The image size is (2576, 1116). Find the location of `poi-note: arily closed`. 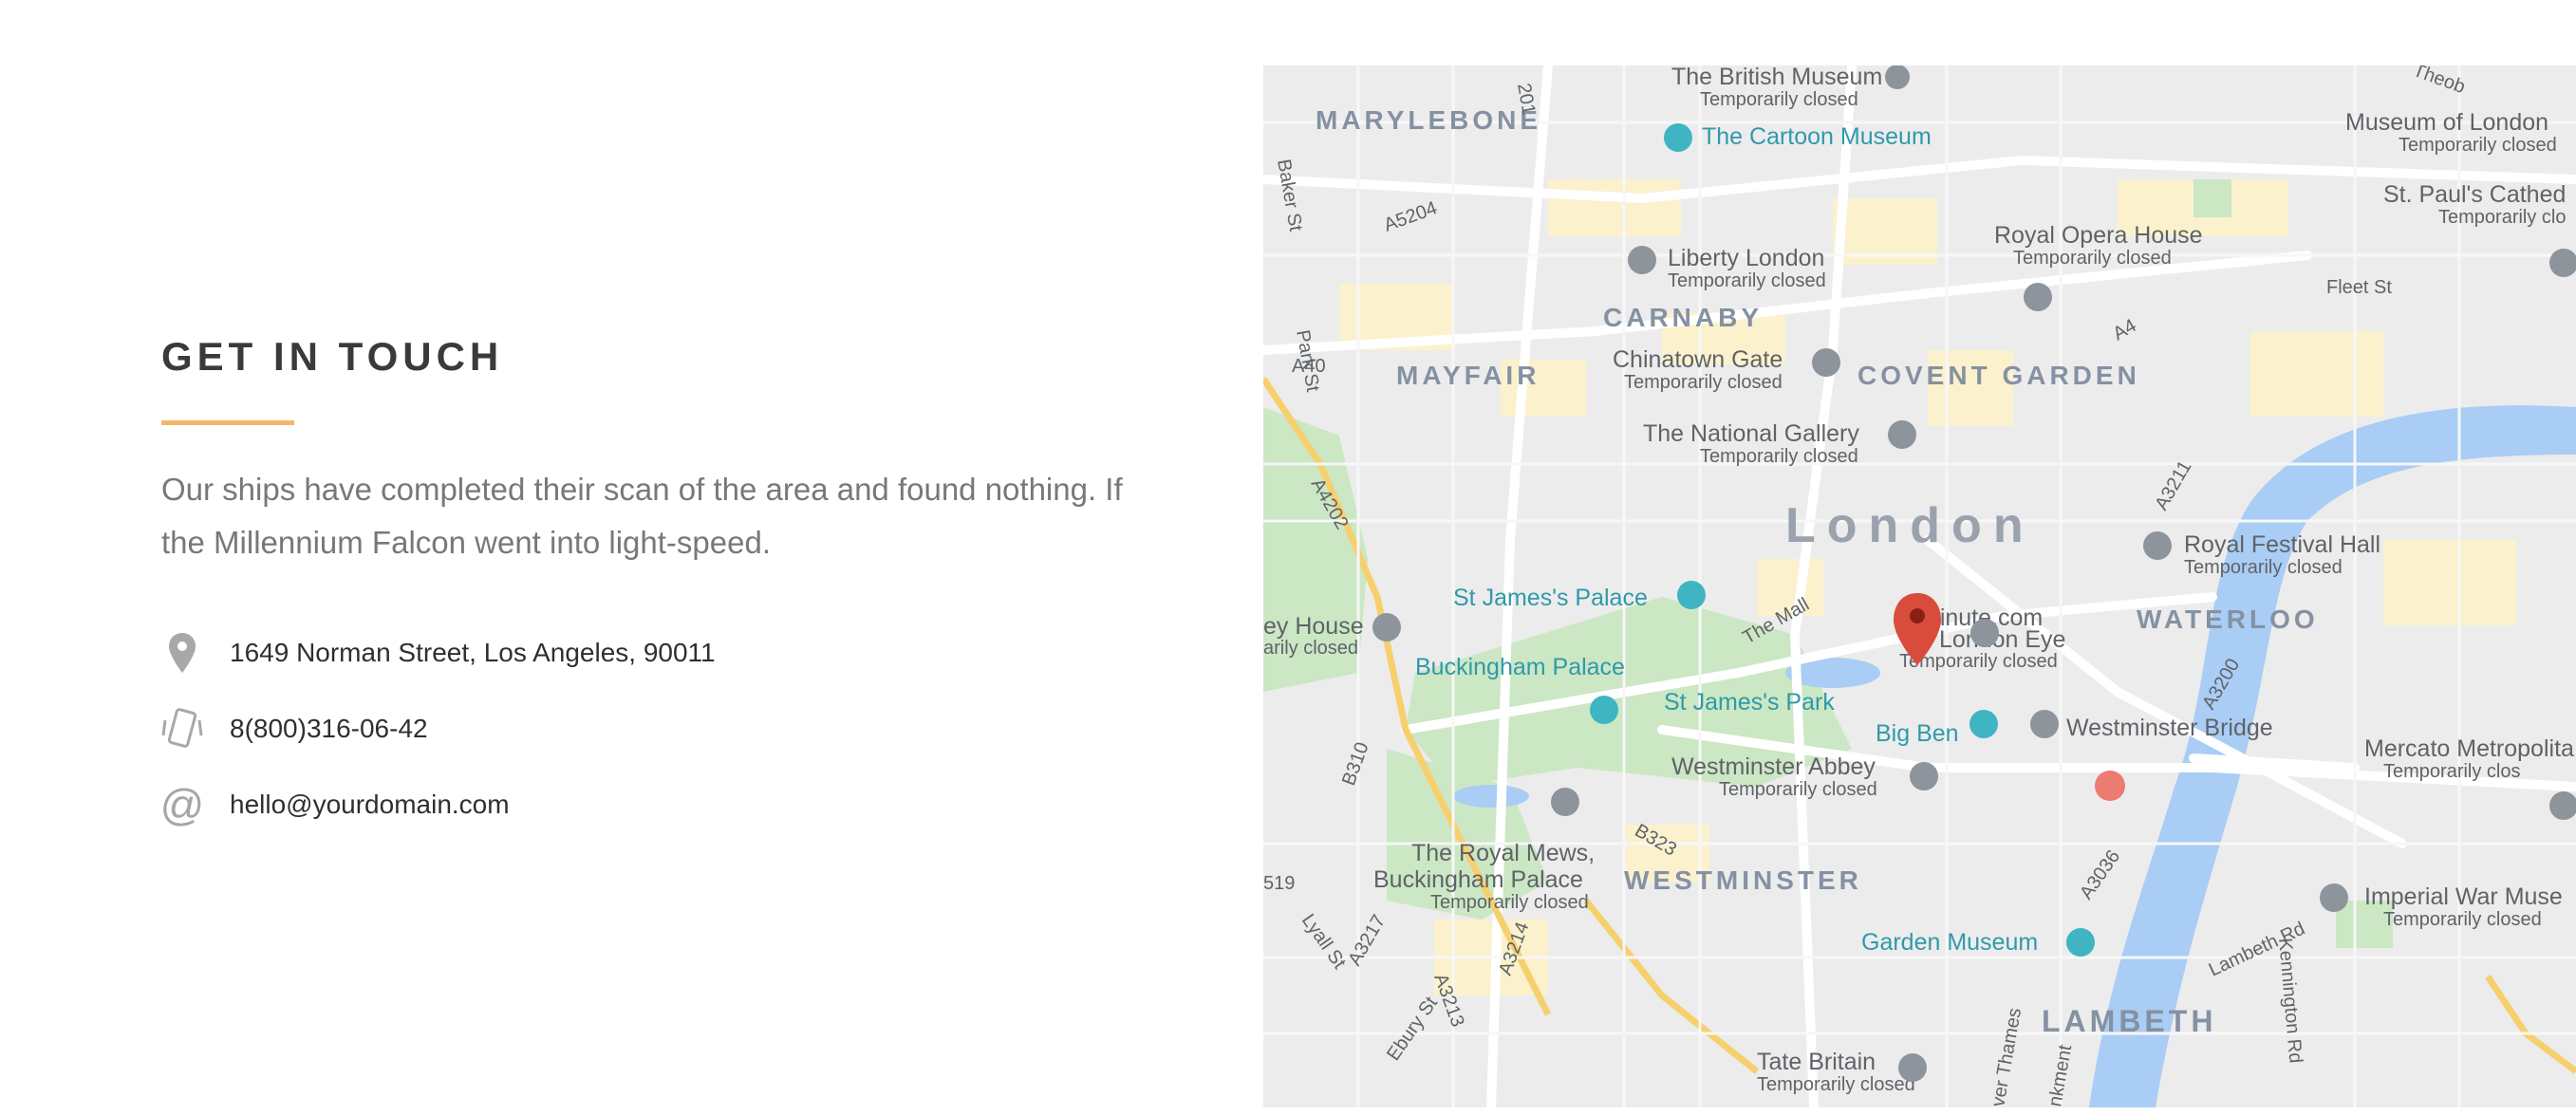

poi-note: arily closed is located at coordinates (1310, 648).